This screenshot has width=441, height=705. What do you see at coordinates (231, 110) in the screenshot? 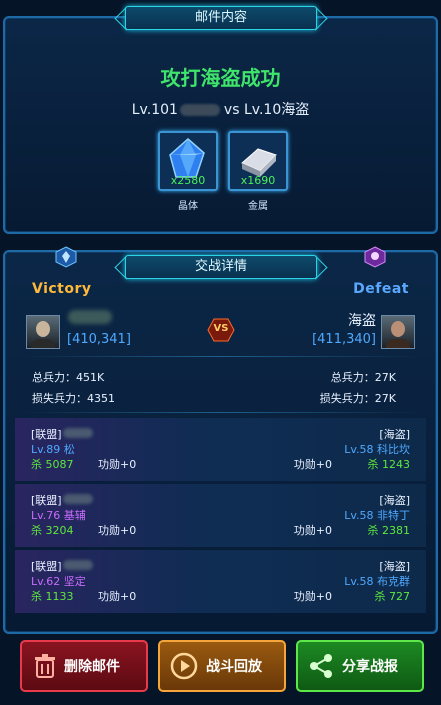
I see `vs-word: vs` at bounding box center [231, 110].